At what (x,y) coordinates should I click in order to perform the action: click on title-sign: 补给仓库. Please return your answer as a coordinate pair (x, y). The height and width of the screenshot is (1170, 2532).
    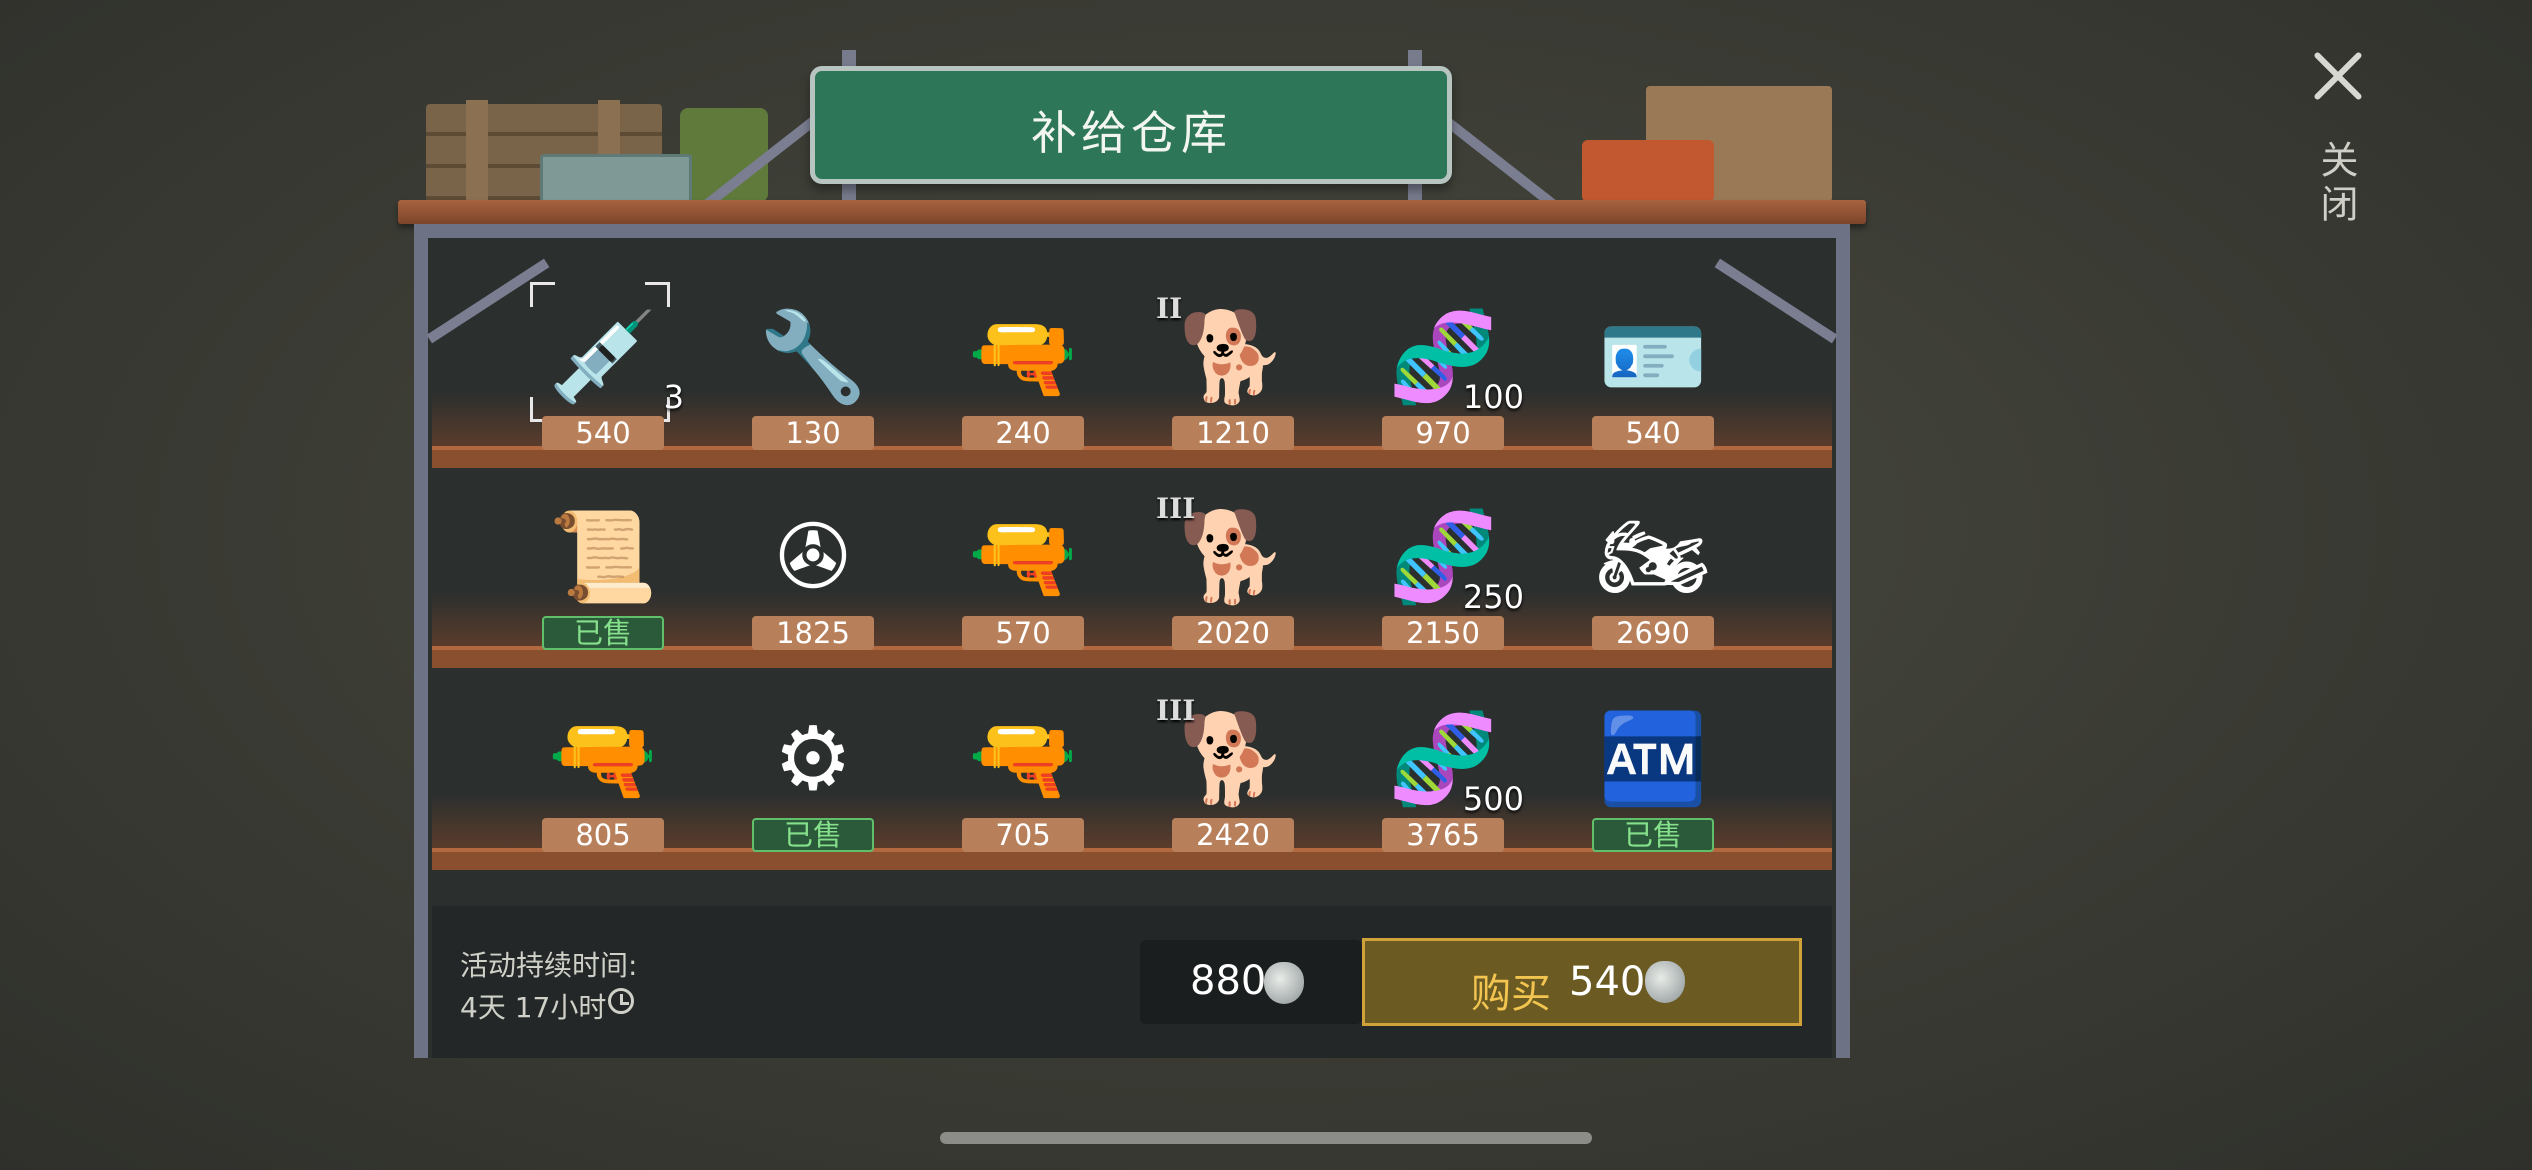
    Looking at the image, I should click on (1131, 125).